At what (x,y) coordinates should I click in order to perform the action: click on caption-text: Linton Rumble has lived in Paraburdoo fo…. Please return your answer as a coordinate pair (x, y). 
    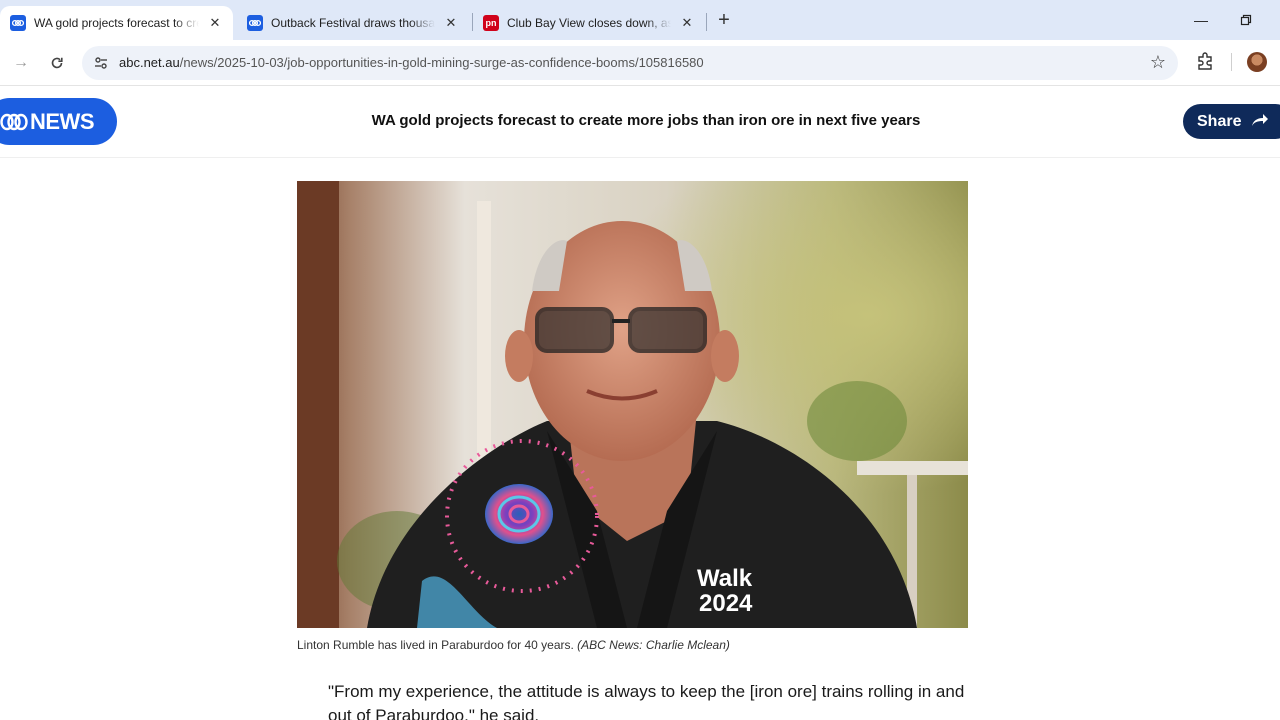
    Looking at the image, I should click on (435, 645).